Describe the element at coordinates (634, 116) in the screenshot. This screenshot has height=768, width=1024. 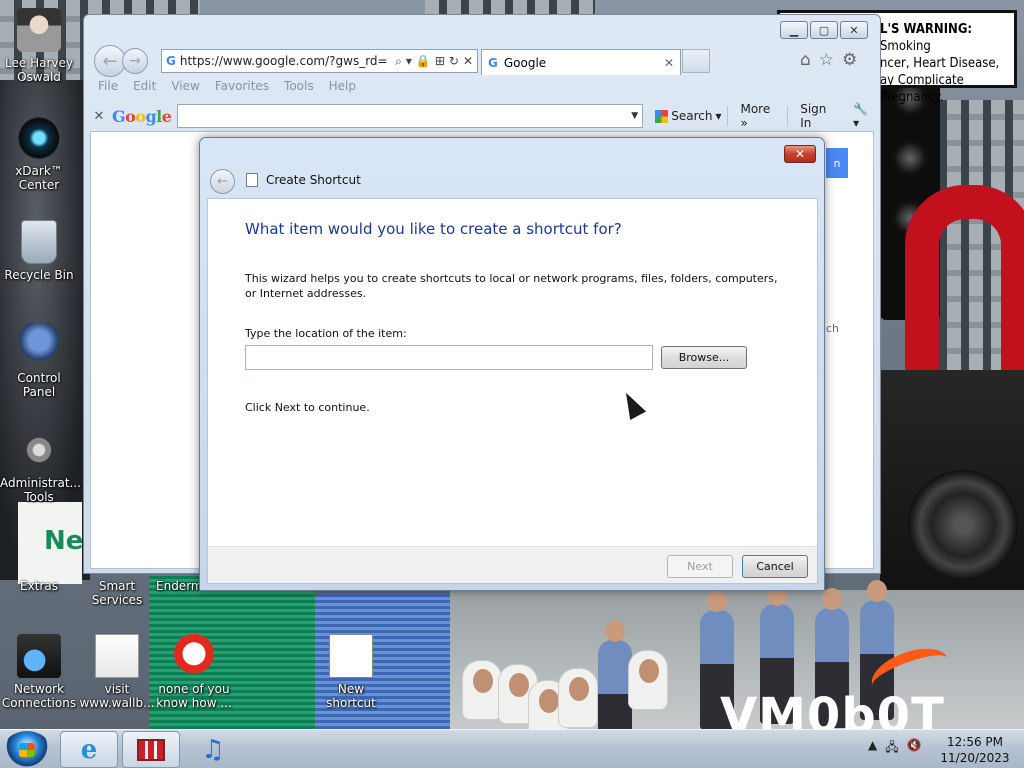
I see `chevron-down-icon: ▼` at that location.